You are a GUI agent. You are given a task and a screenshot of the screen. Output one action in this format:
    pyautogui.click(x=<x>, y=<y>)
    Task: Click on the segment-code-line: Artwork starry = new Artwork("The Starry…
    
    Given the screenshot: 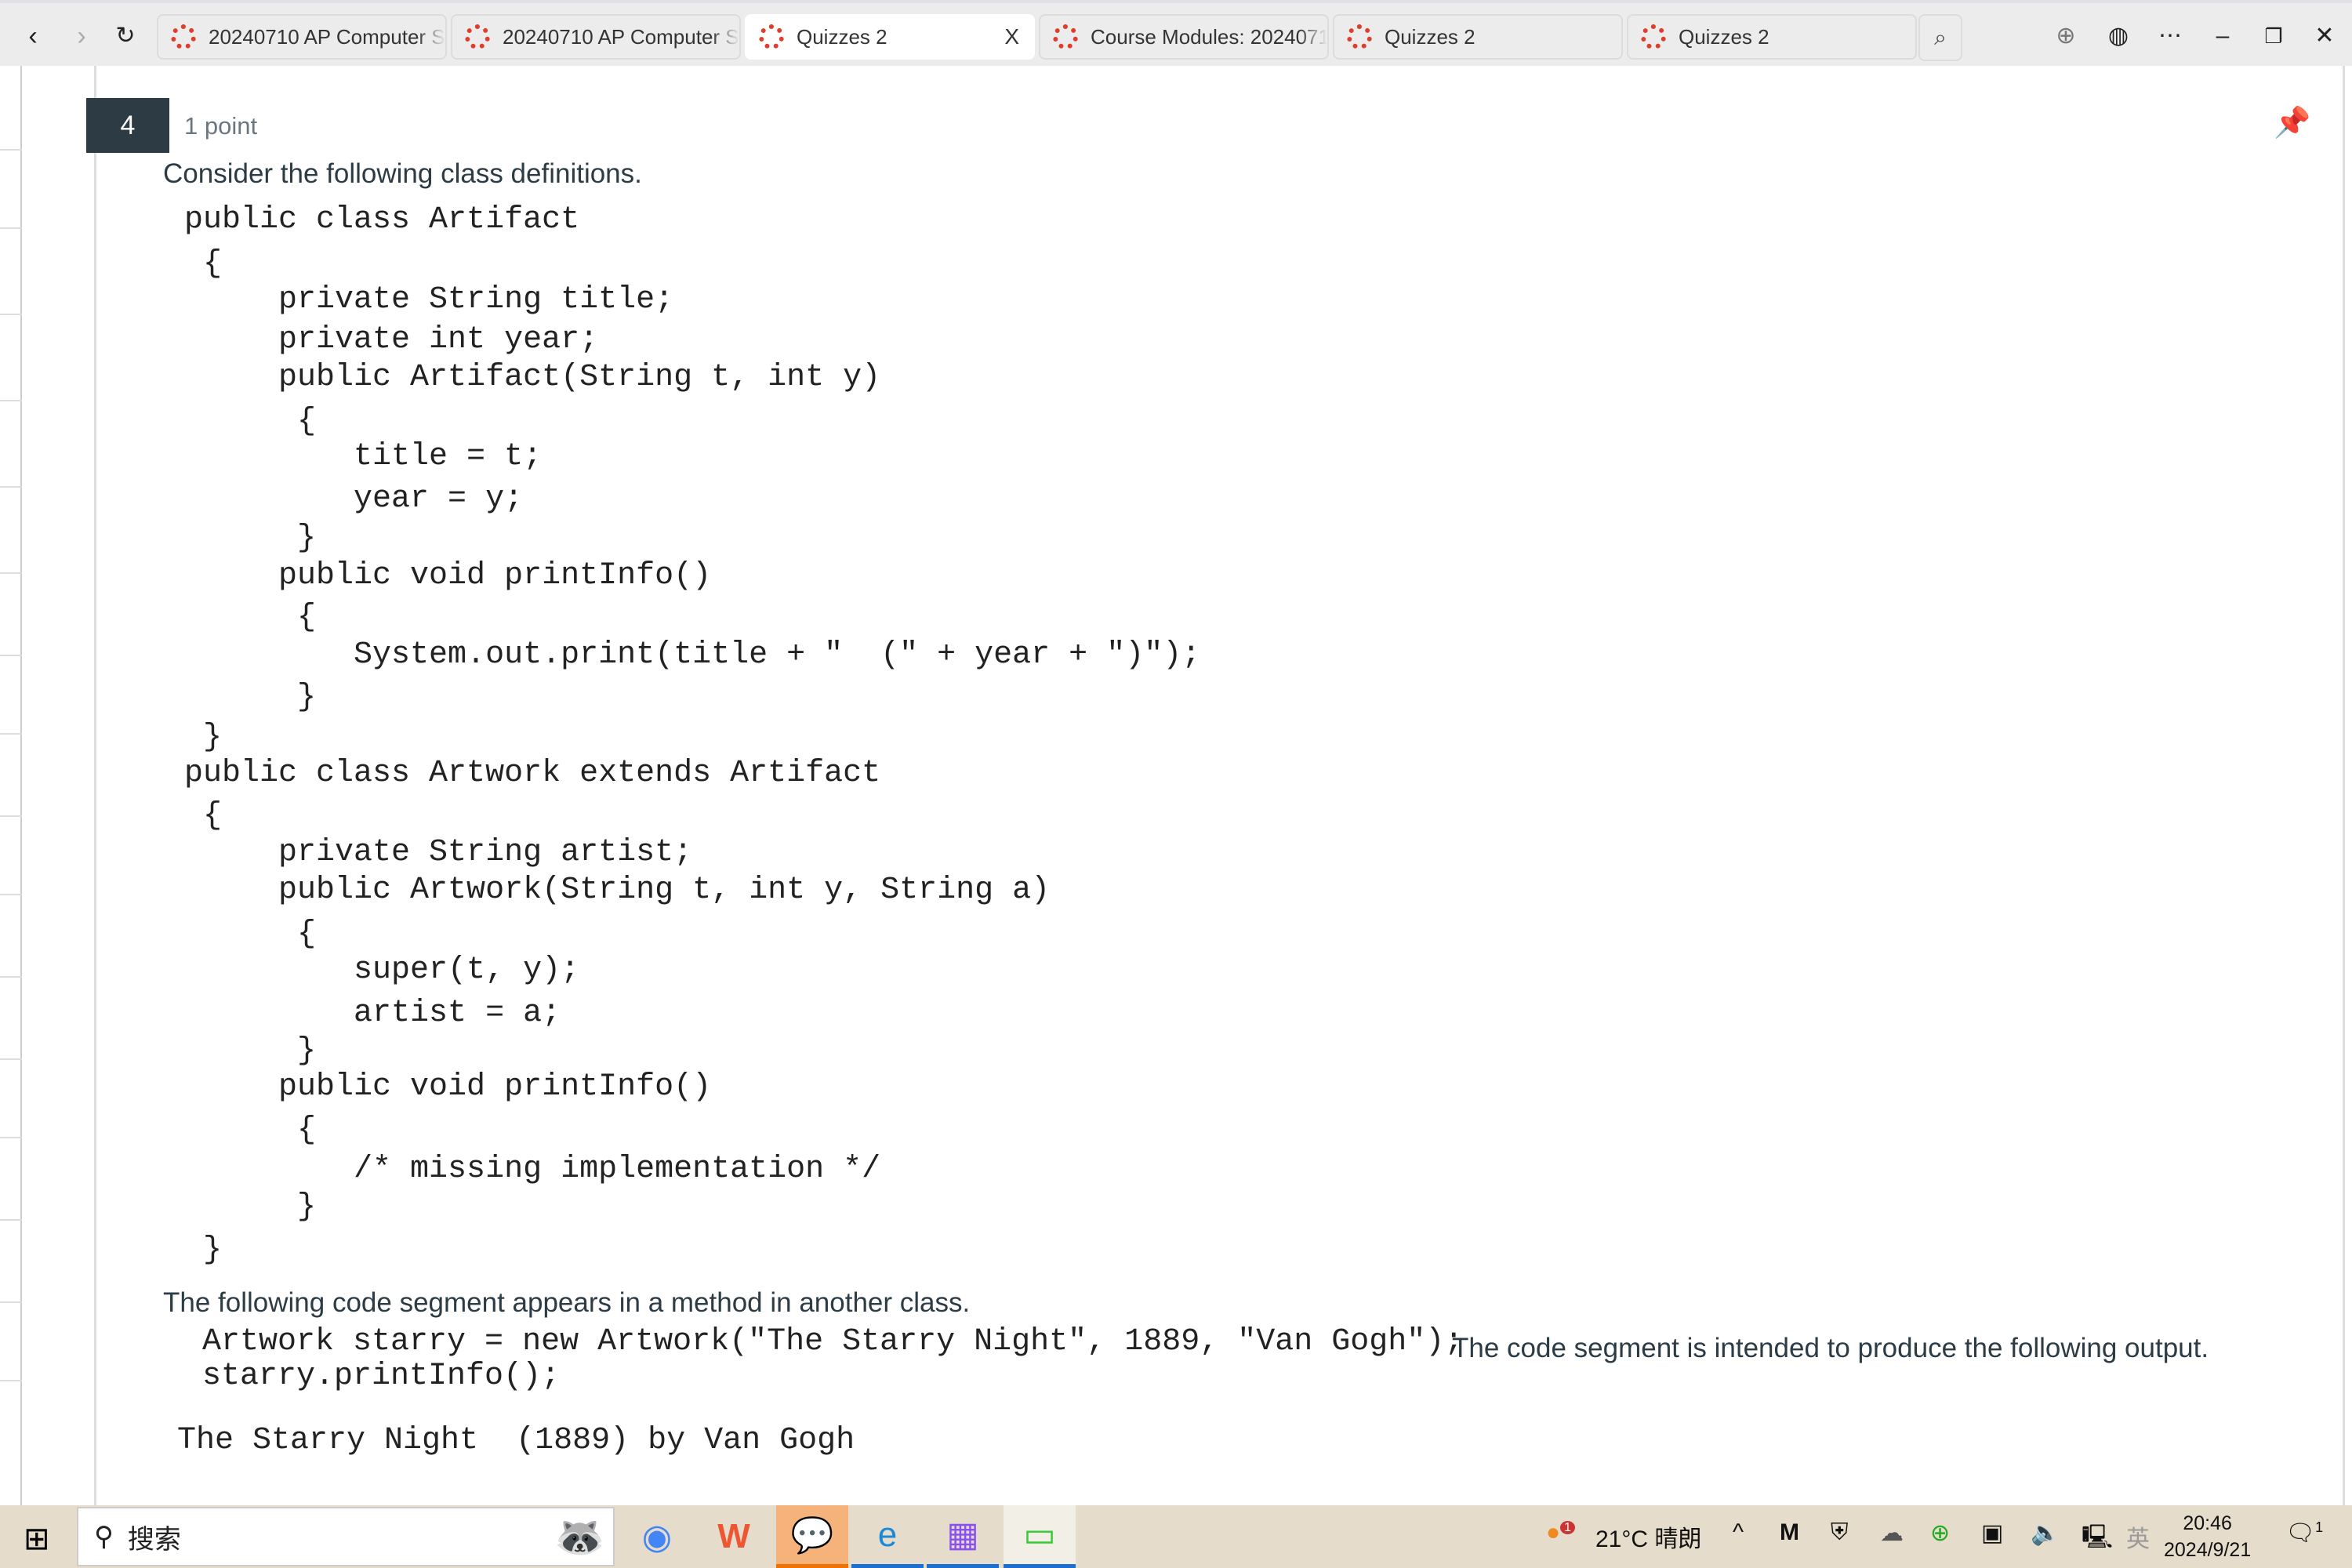 What is the action you would take?
    pyautogui.click(x=833, y=1341)
    